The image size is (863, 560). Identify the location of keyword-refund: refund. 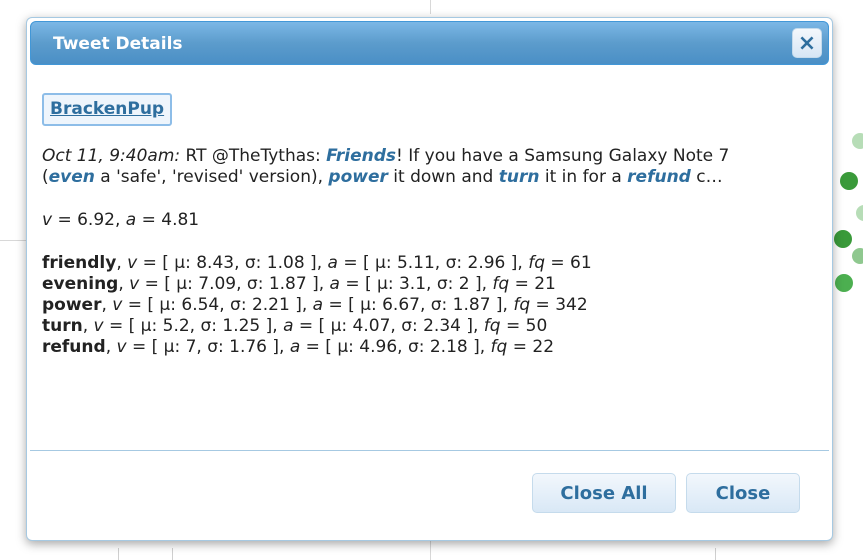
(659, 177).